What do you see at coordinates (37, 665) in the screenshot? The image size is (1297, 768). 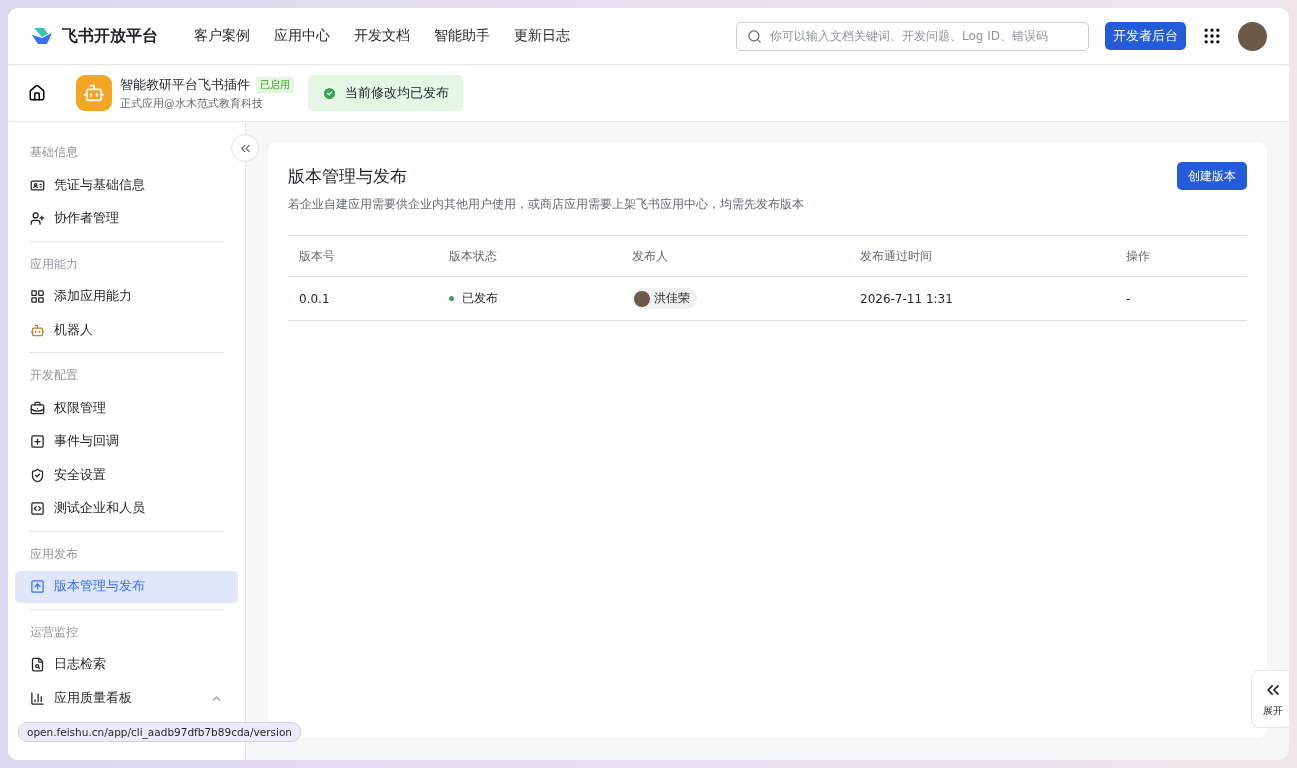 I see `file-search-icon` at bounding box center [37, 665].